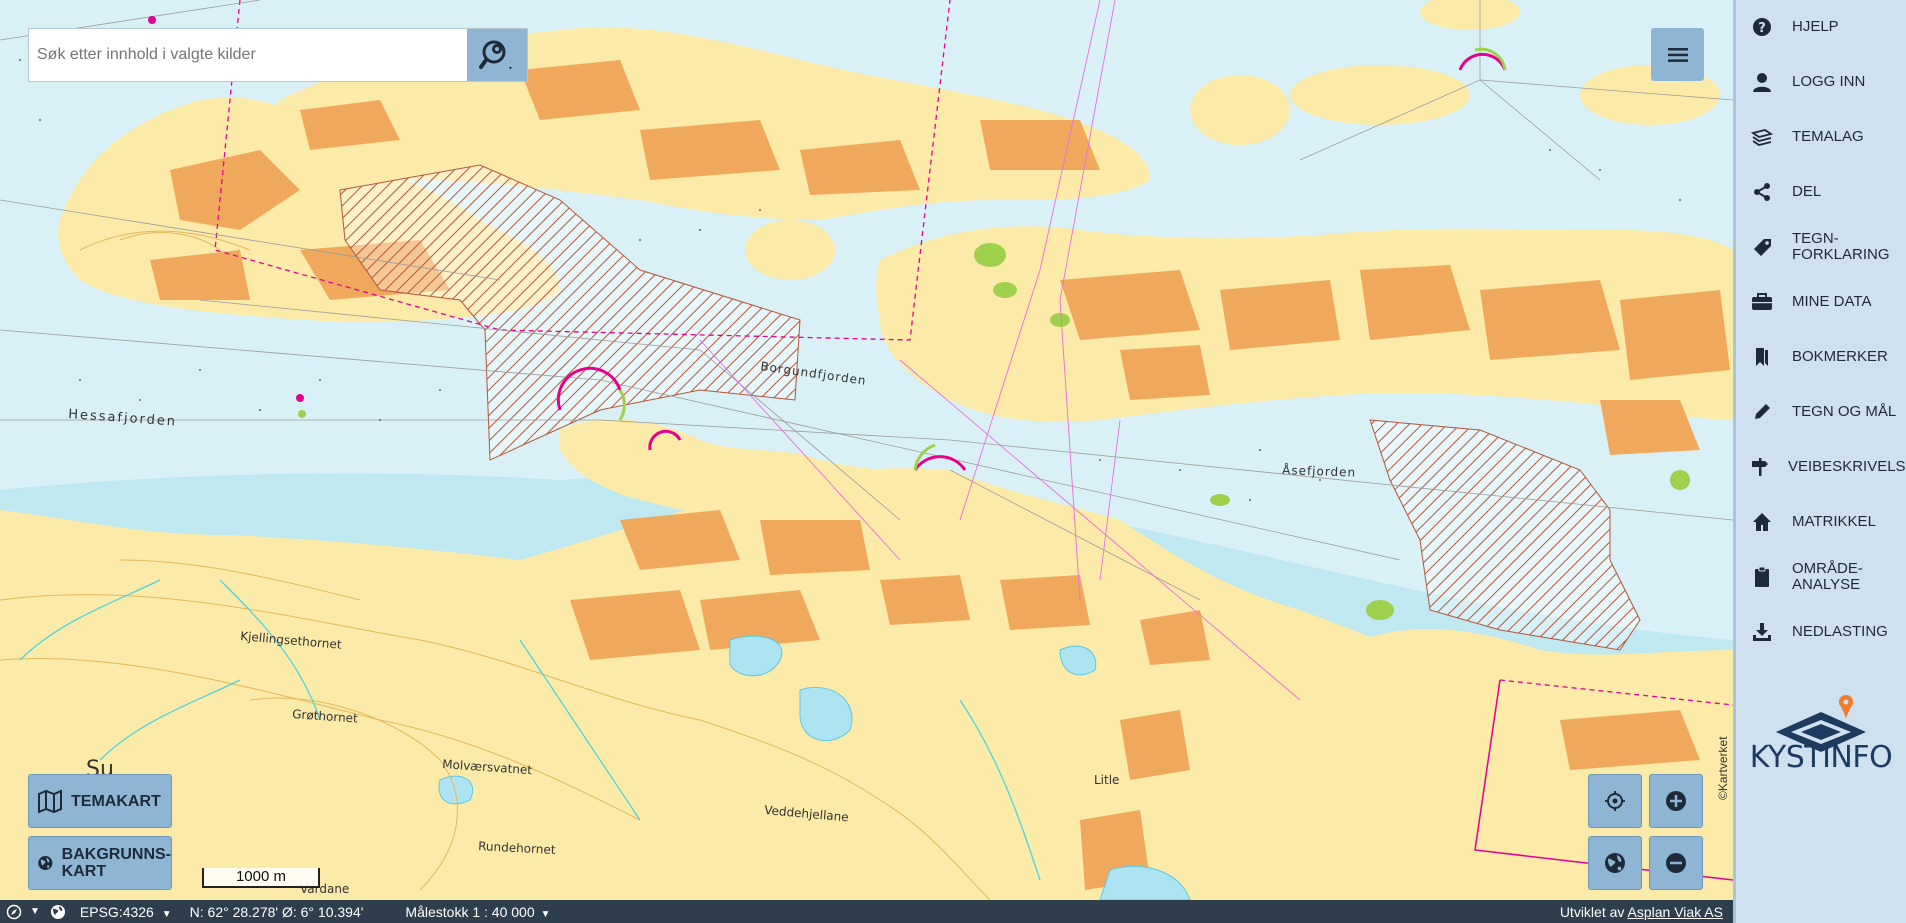 The width and height of the screenshot is (1906, 923). Describe the element at coordinates (1815, 26) in the screenshot. I see `sidebar-item-label: HJELP` at that location.